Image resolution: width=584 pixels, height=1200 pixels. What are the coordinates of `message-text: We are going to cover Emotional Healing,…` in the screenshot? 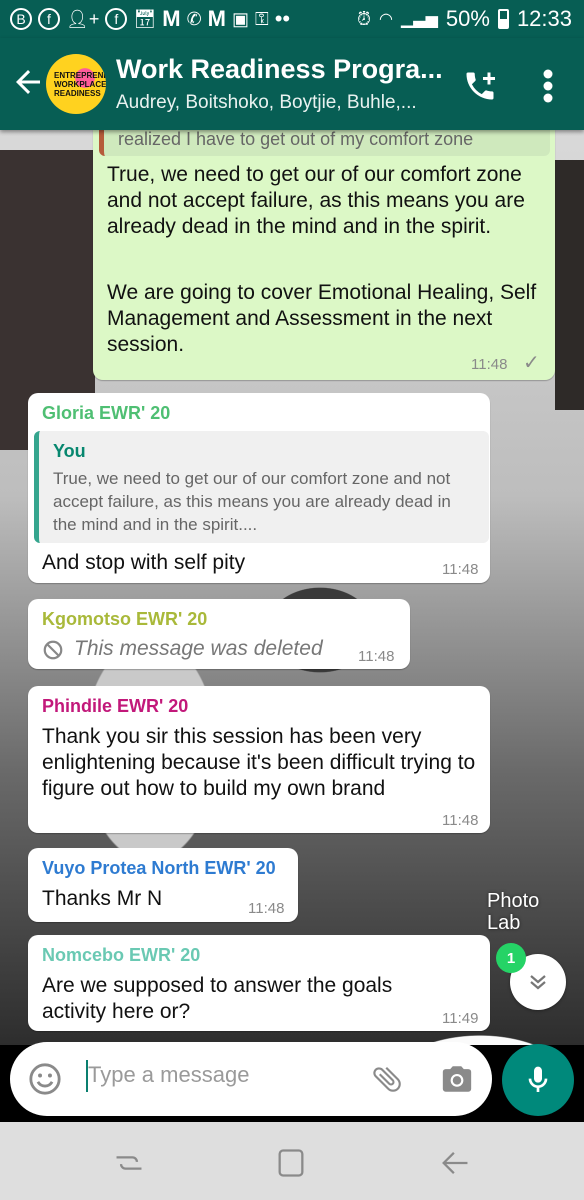 It's located at (322, 318).